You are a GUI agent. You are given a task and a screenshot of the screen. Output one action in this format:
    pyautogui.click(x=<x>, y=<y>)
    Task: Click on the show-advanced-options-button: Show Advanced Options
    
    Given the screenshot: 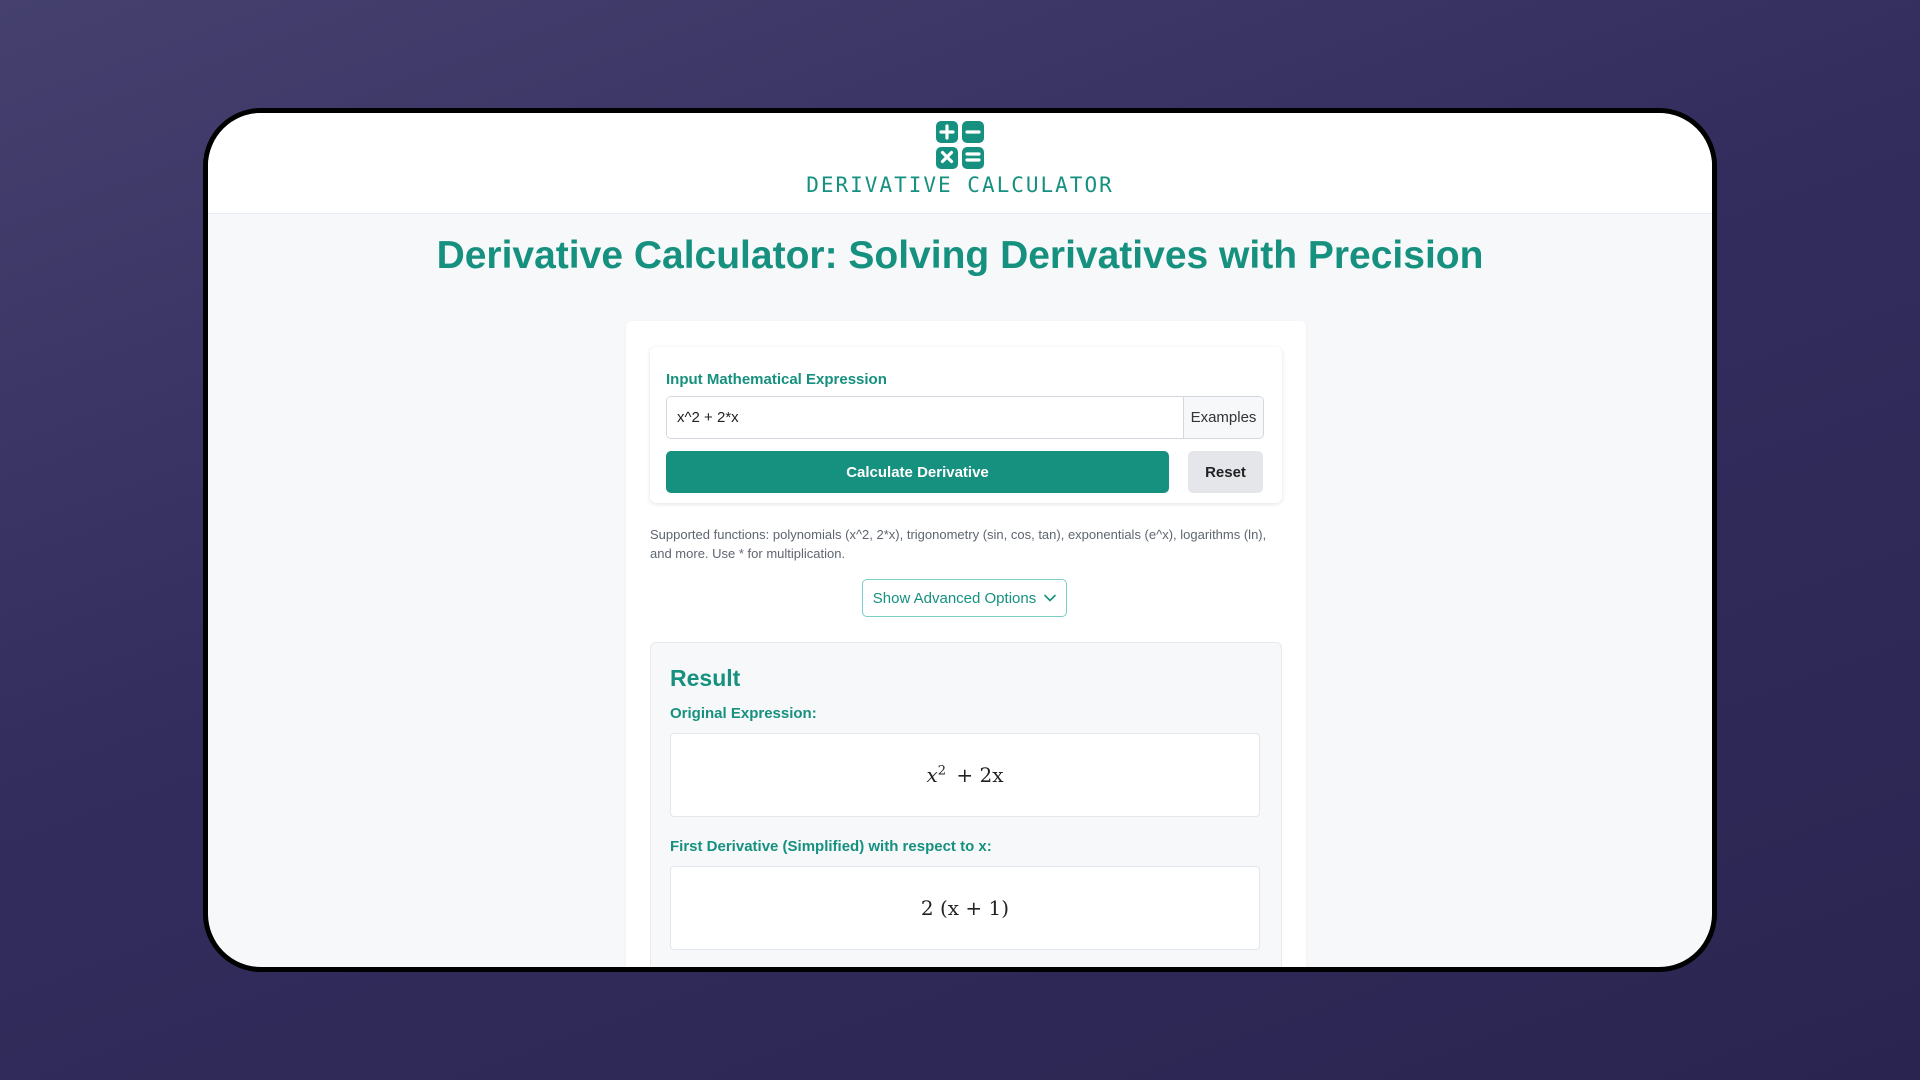 What is the action you would take?
    pyautogui.click(x=964, y=598)
    